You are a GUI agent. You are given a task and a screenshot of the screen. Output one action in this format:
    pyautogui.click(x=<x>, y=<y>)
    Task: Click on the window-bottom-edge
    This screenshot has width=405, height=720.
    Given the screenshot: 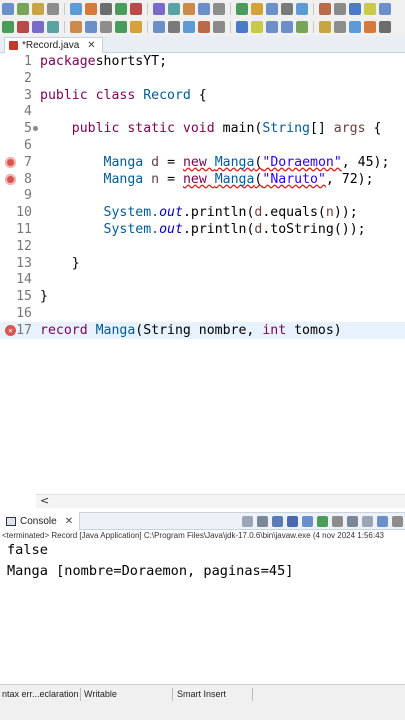 What is the action you would take?
    pyautogui.click(x=202, y=712)
    